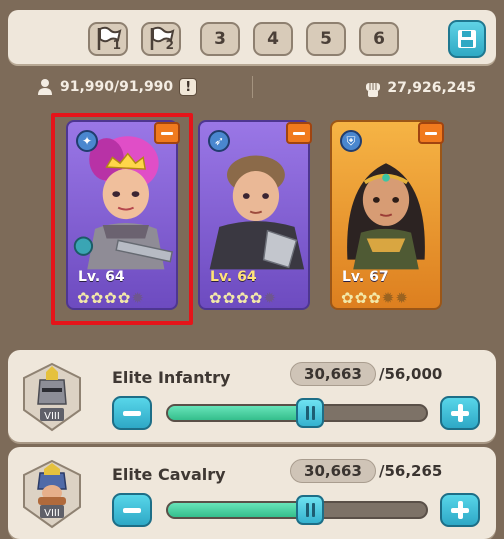 The height and width of the screenshot is (539, 504). What do you see at coordinates (252, 37) in the screenshot?
I see `preset-bar: 1 2 3 4 5 6` at bounding box center [252, 37].